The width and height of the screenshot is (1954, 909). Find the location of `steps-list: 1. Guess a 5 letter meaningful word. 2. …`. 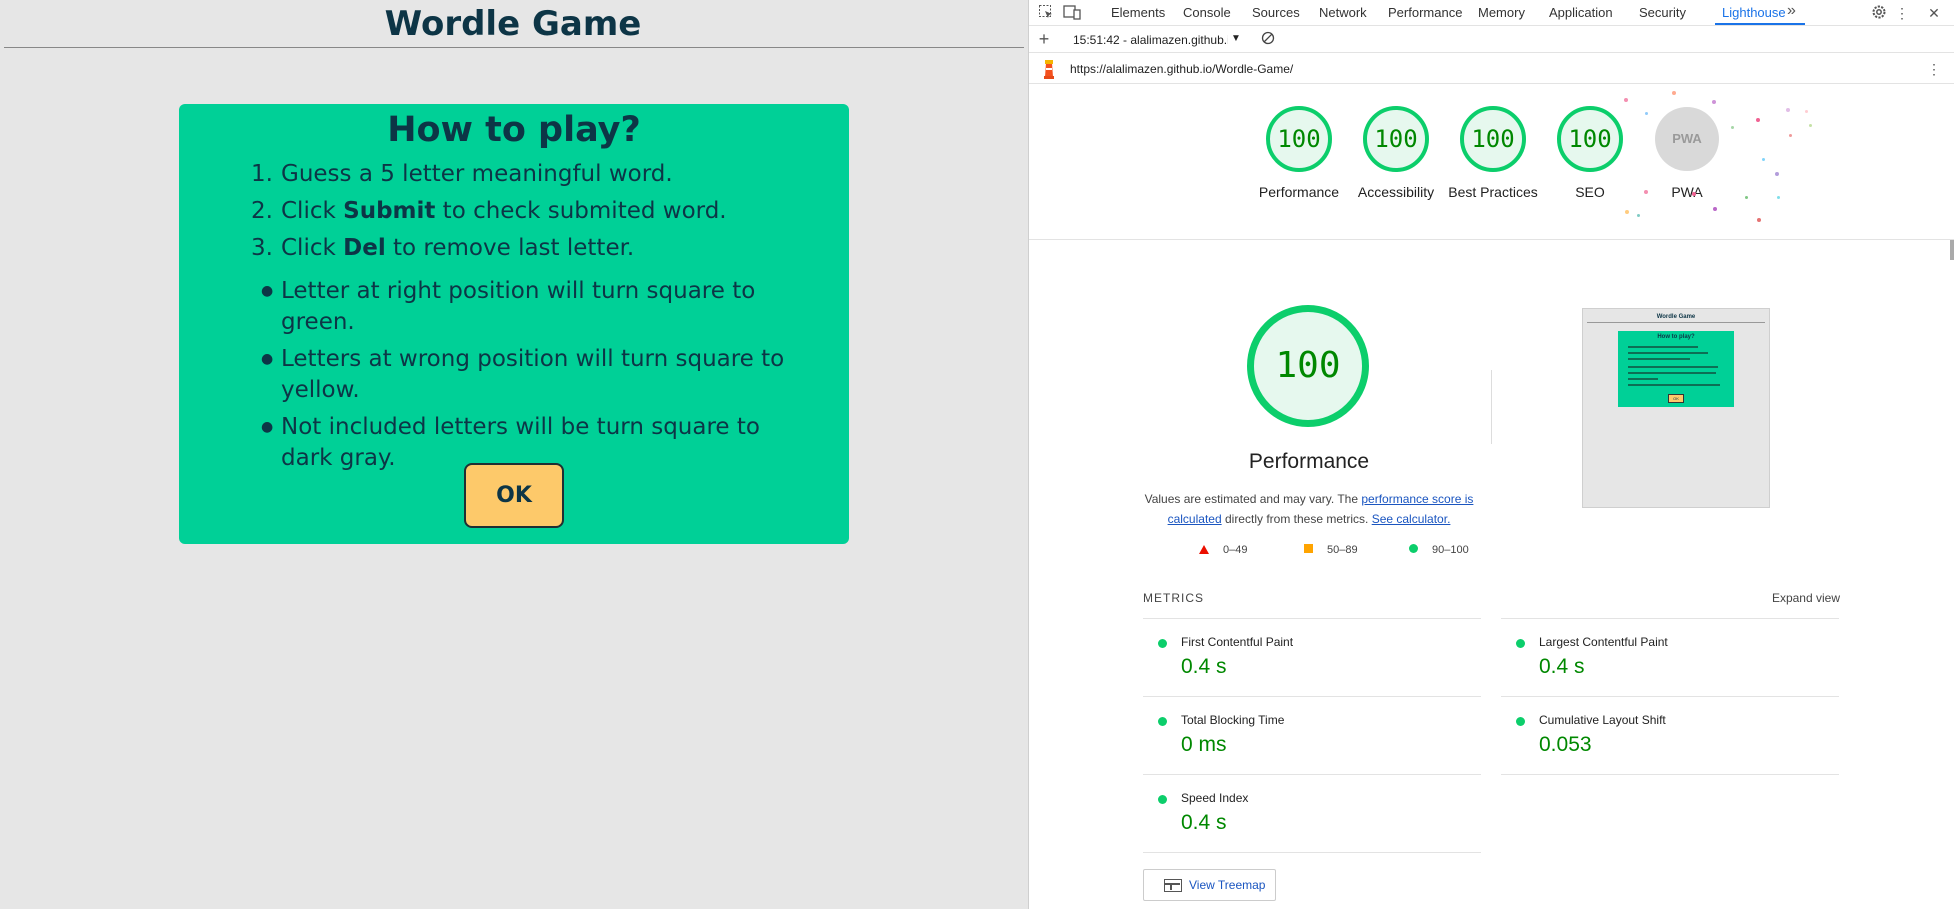

steps-list: 1. Guess a 5 letter meaningful word. 2. … is located at coordinates (489, 211).